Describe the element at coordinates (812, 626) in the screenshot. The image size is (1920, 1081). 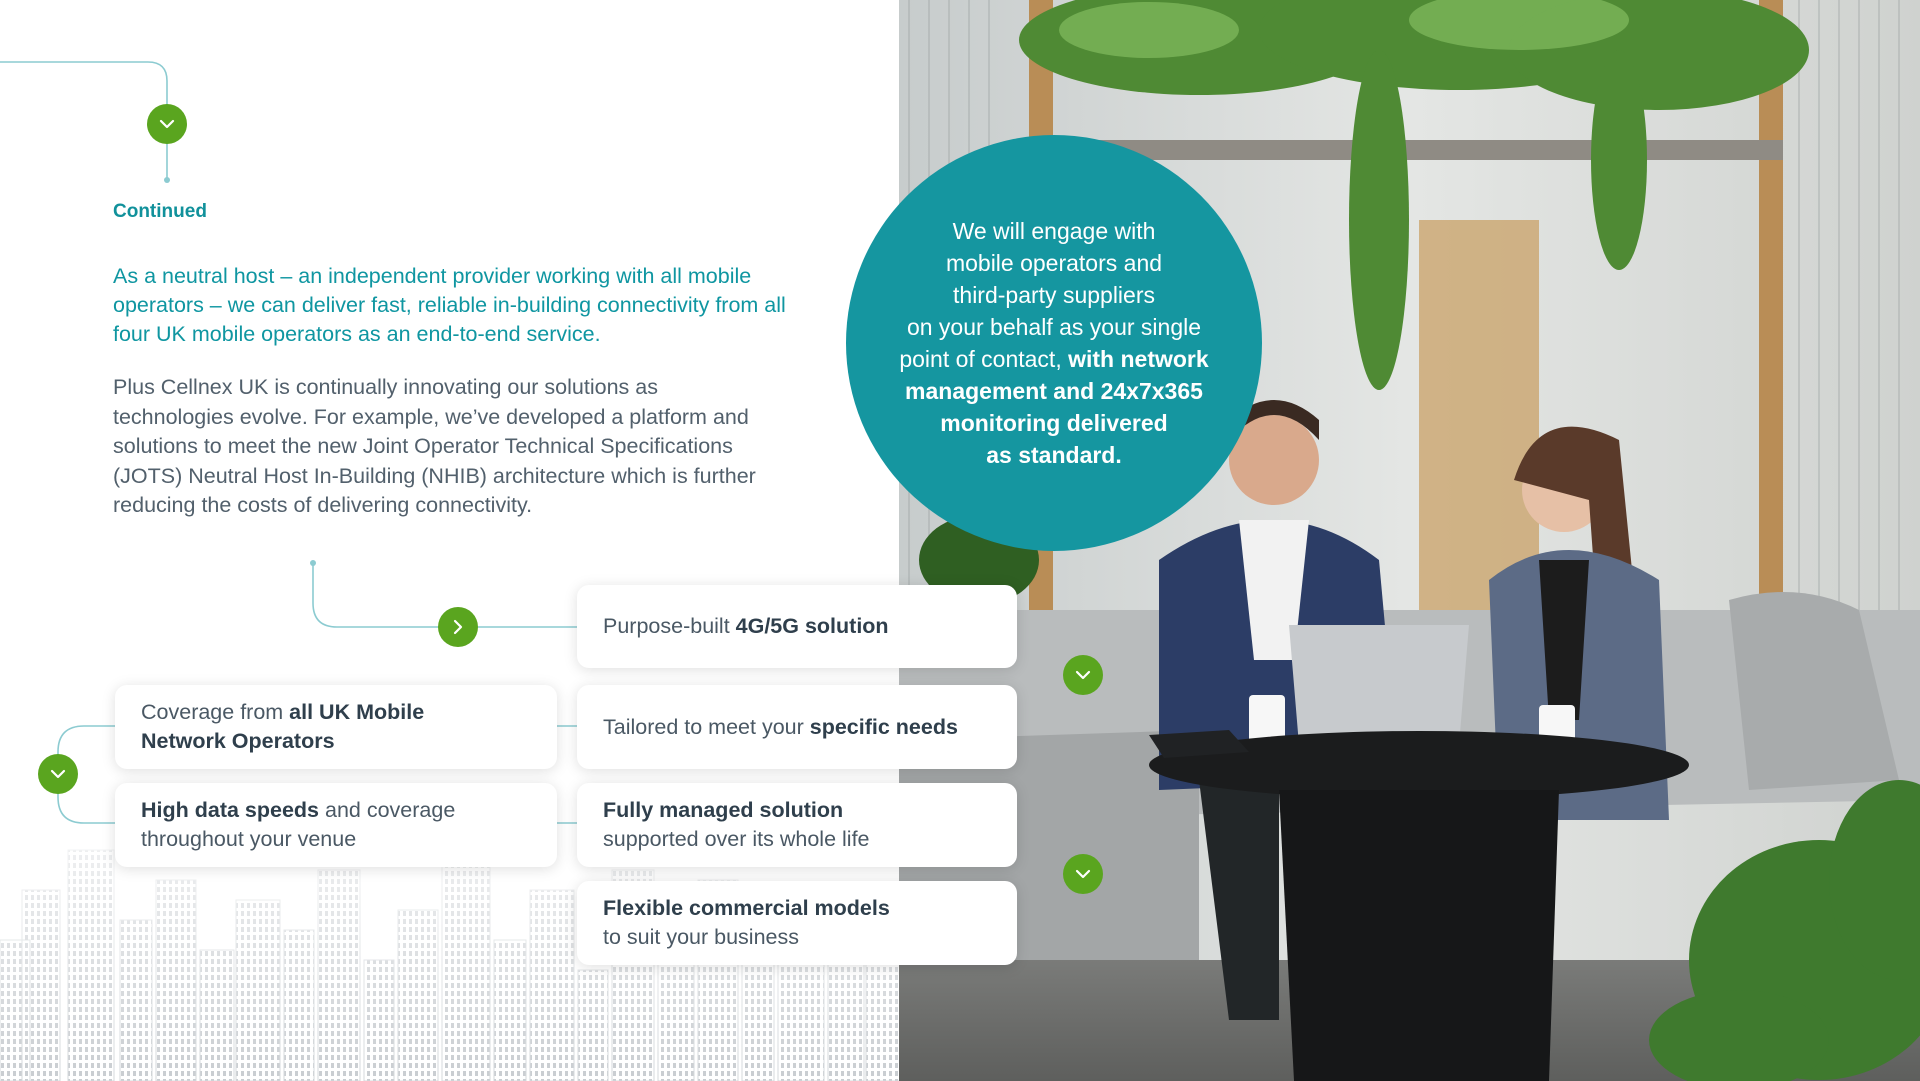
I see `feature-text-bold: 4G/5G solution` at that location.